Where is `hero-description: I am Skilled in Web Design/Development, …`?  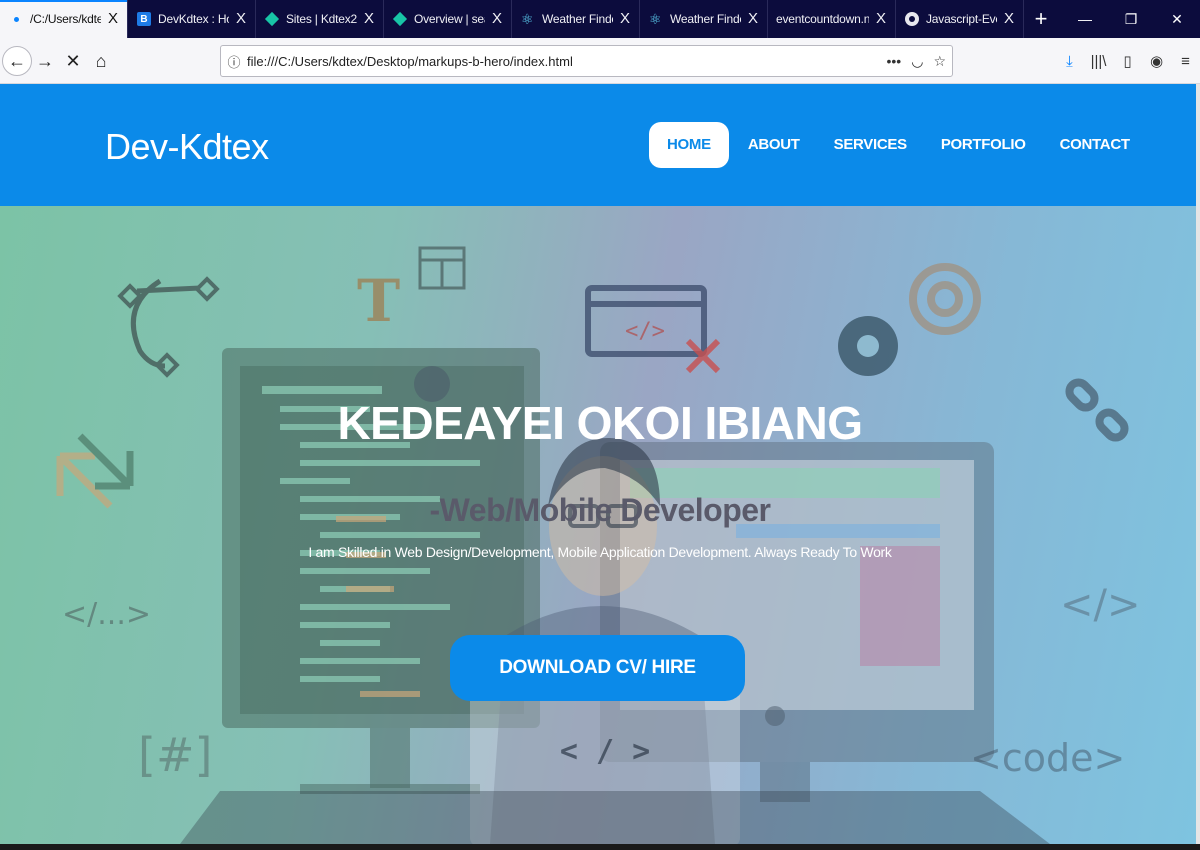 hero-description: I am Skilled in Web Design/Development, … is located at coordinates (600, 552).